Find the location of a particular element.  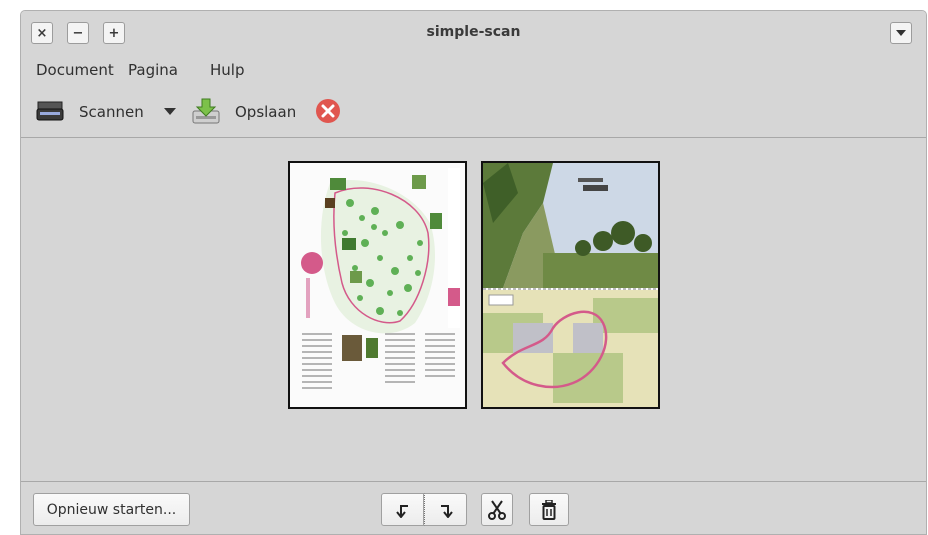

menu-hulp: Hulp is located at coordinates (227, 70).